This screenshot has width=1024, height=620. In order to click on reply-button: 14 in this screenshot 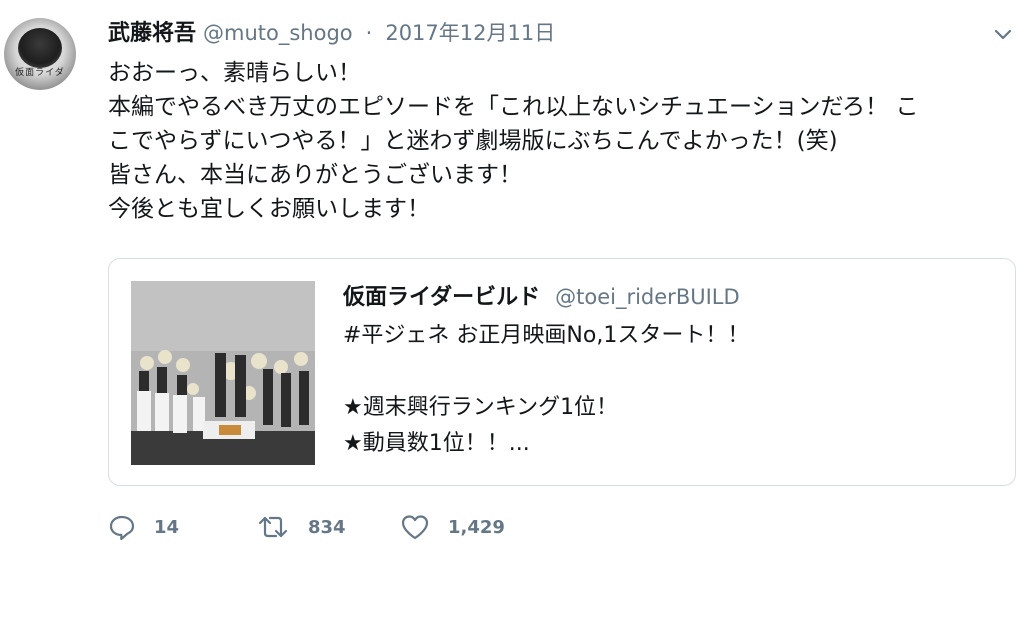, I will do `click(143, 527)`.